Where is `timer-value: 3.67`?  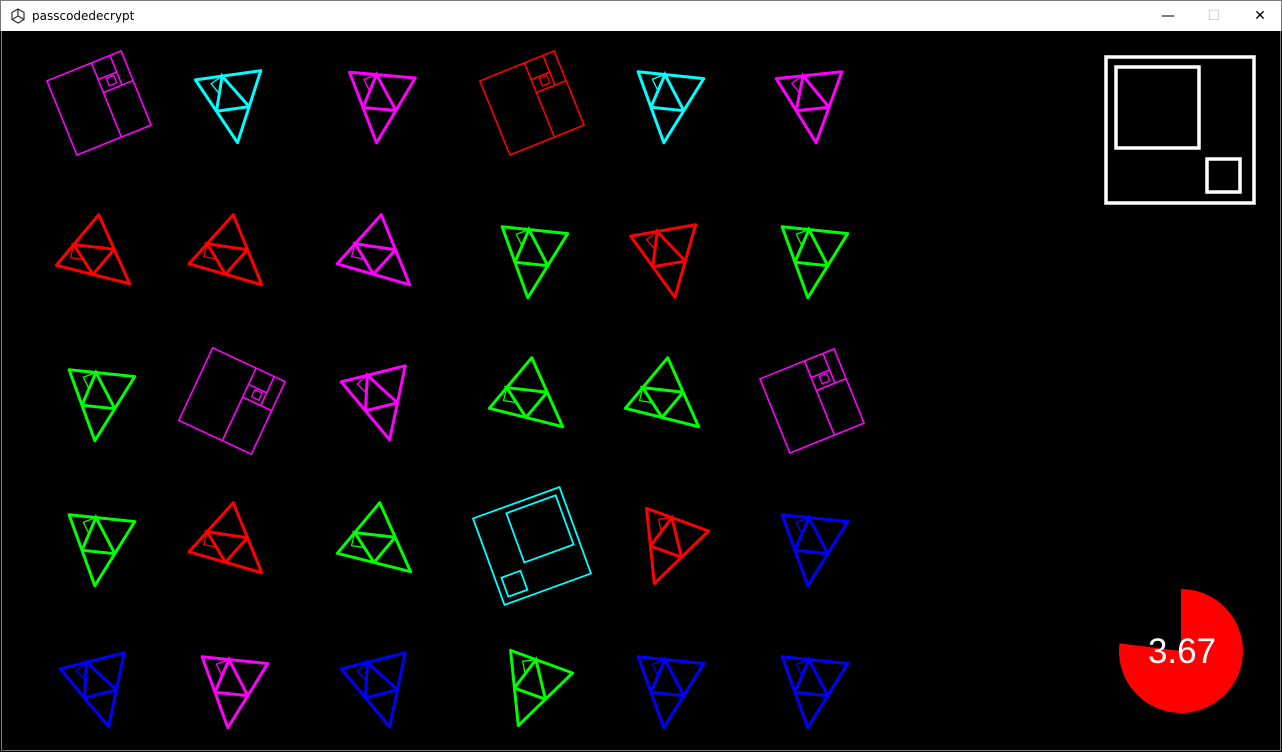 timer-value: 3.67 is located at coordinates (1182, 651).